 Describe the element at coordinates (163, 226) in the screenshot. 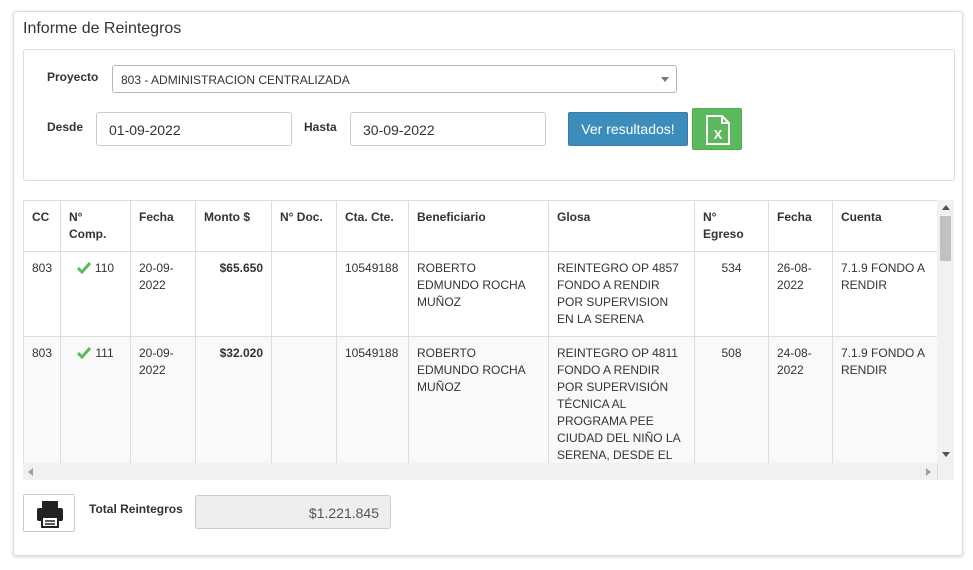

I see `header-fecha: Fecha` at that location.